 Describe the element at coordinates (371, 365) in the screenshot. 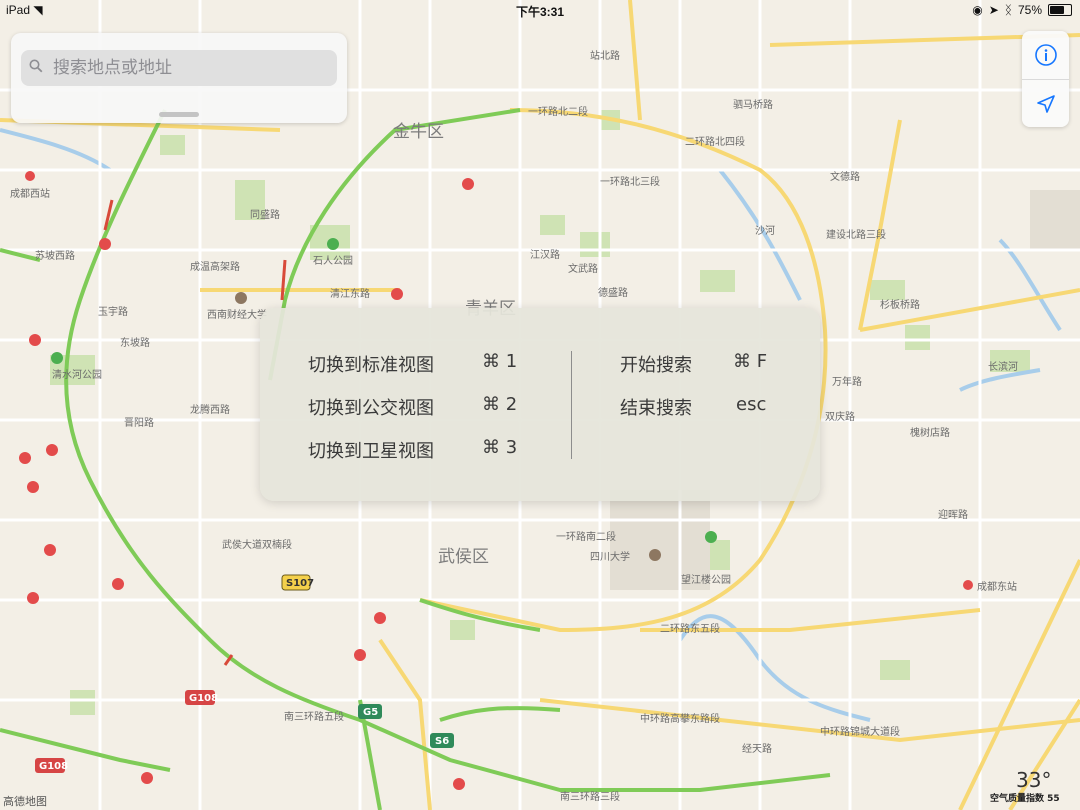

I see `shortcut-label: 切换到标准视图` at that location.